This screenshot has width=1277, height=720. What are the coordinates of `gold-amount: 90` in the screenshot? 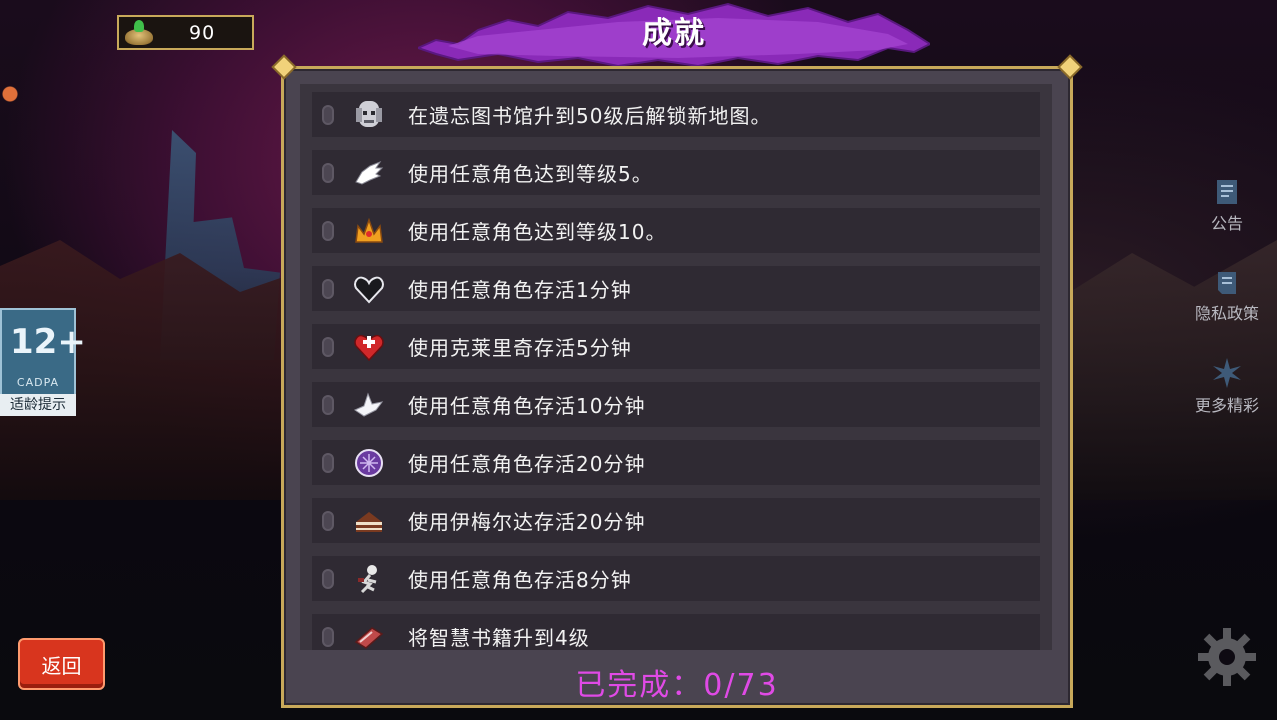 It's located at (202, 32).